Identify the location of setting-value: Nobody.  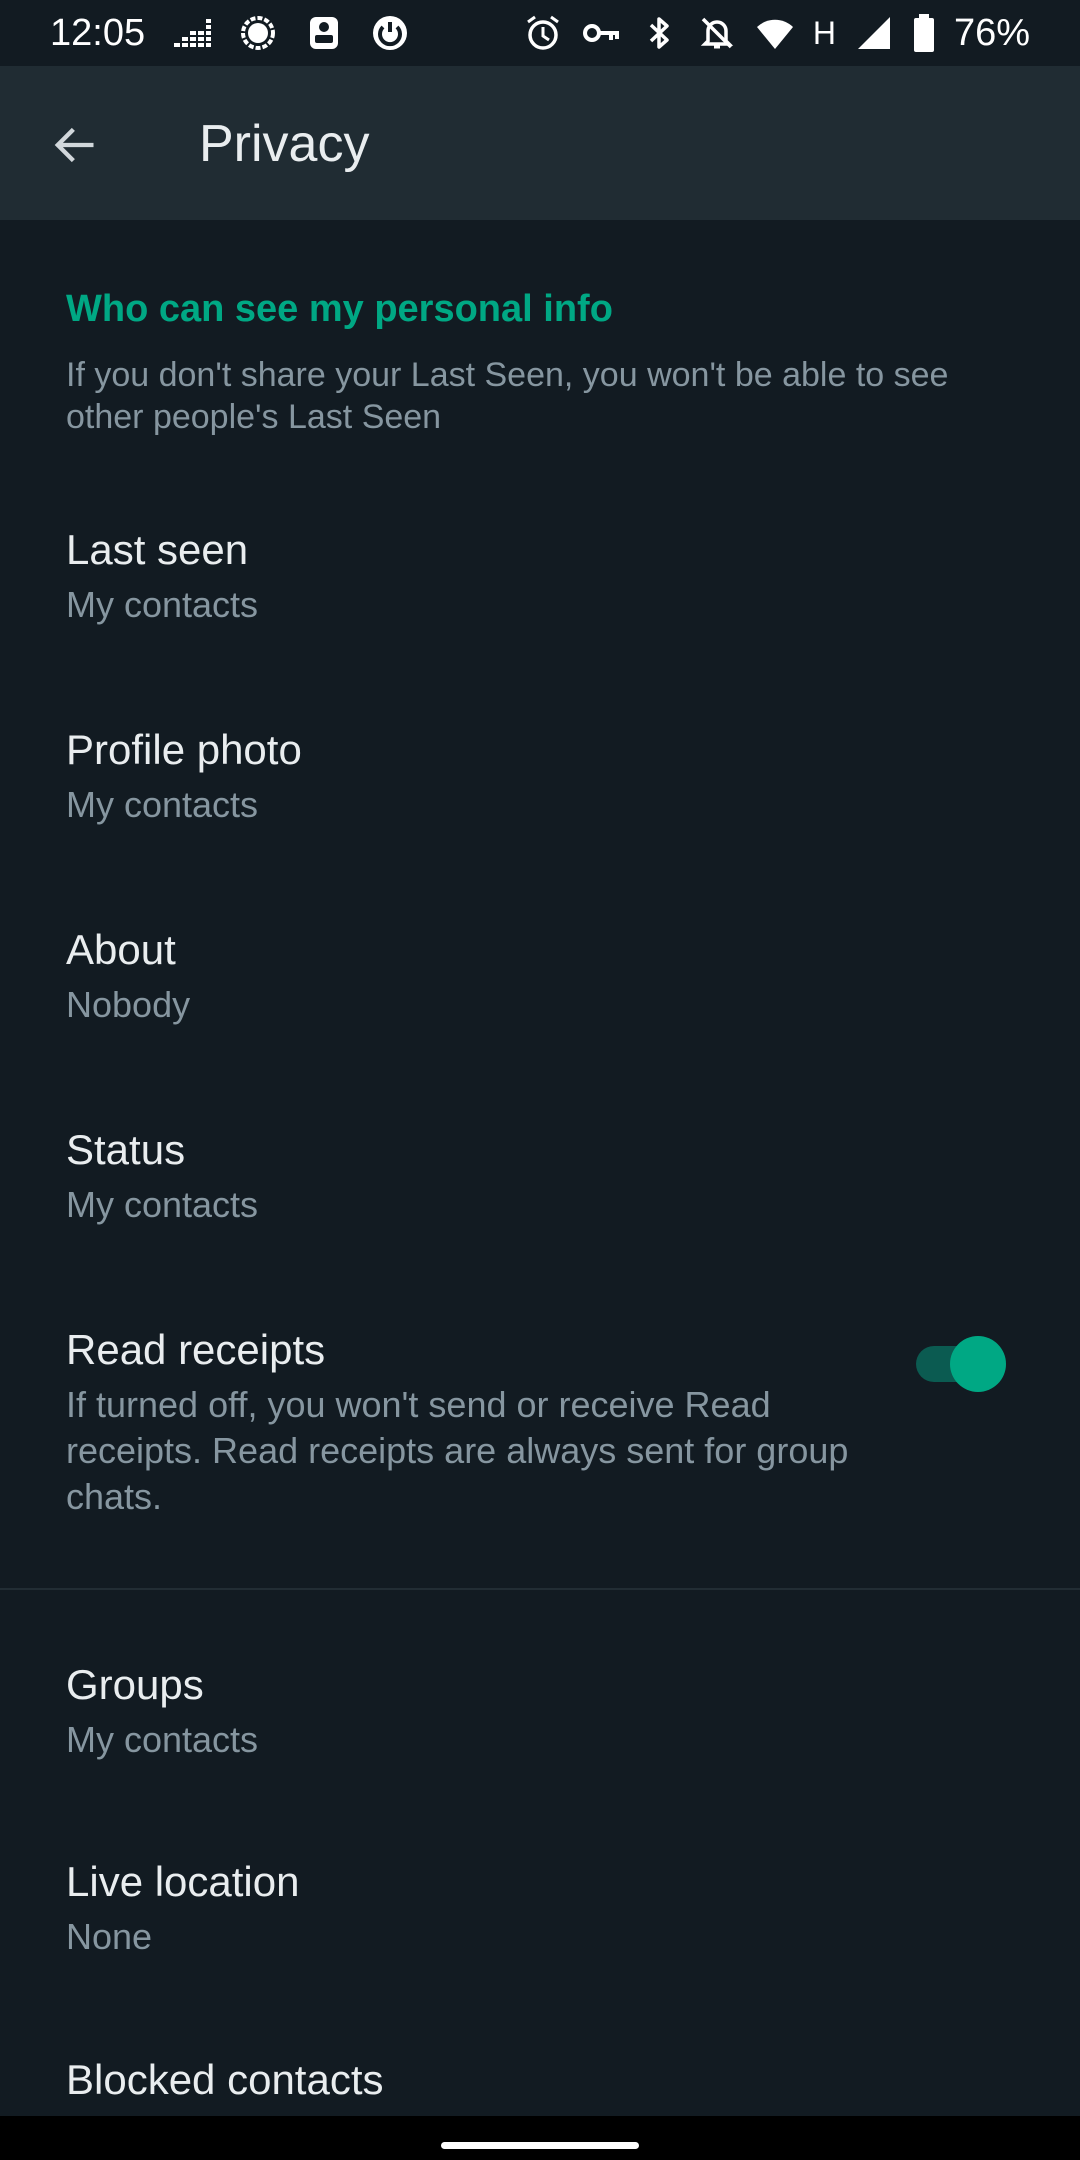
(128, 1004).